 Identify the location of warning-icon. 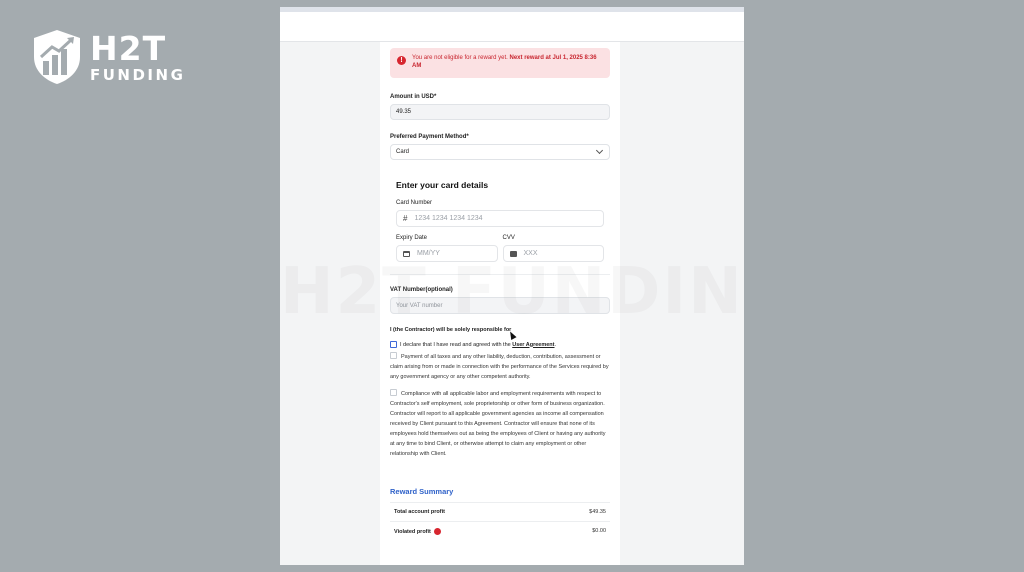
(437, 531).